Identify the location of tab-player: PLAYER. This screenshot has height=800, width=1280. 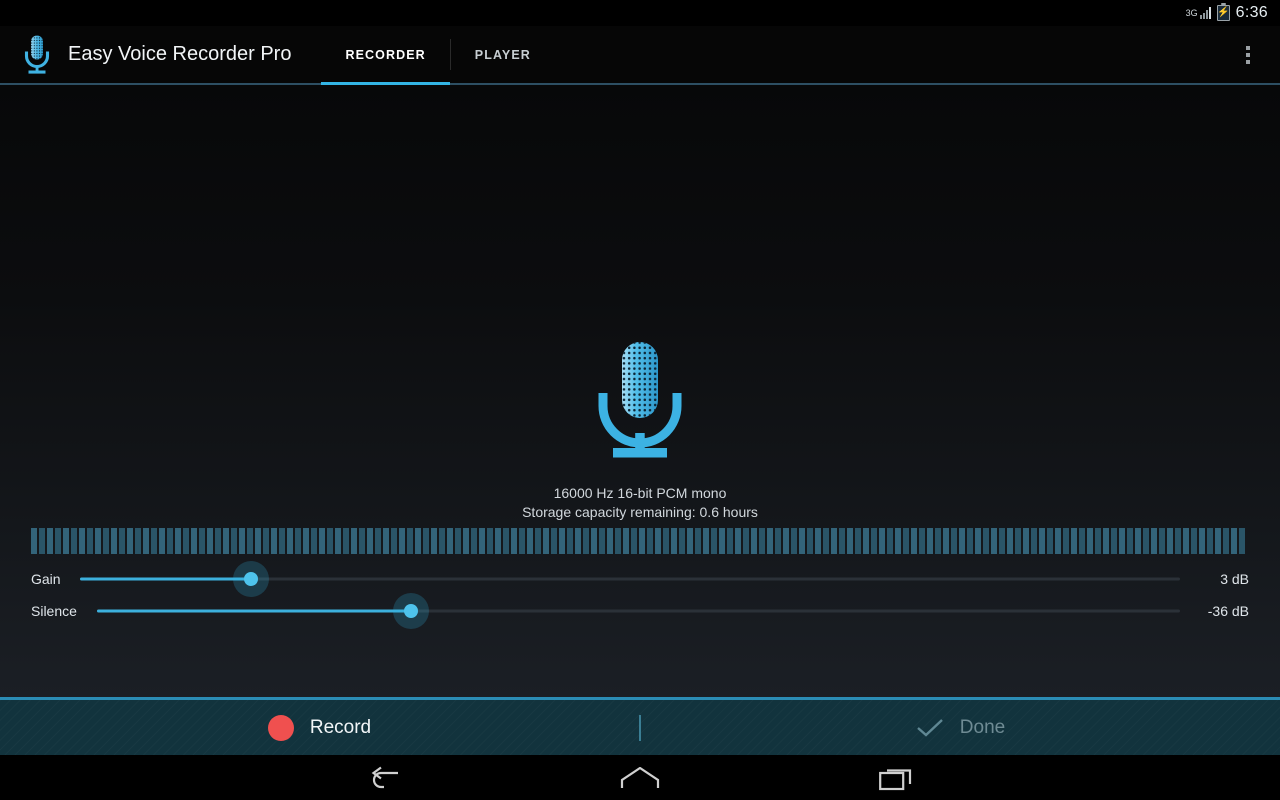
(503, 54).